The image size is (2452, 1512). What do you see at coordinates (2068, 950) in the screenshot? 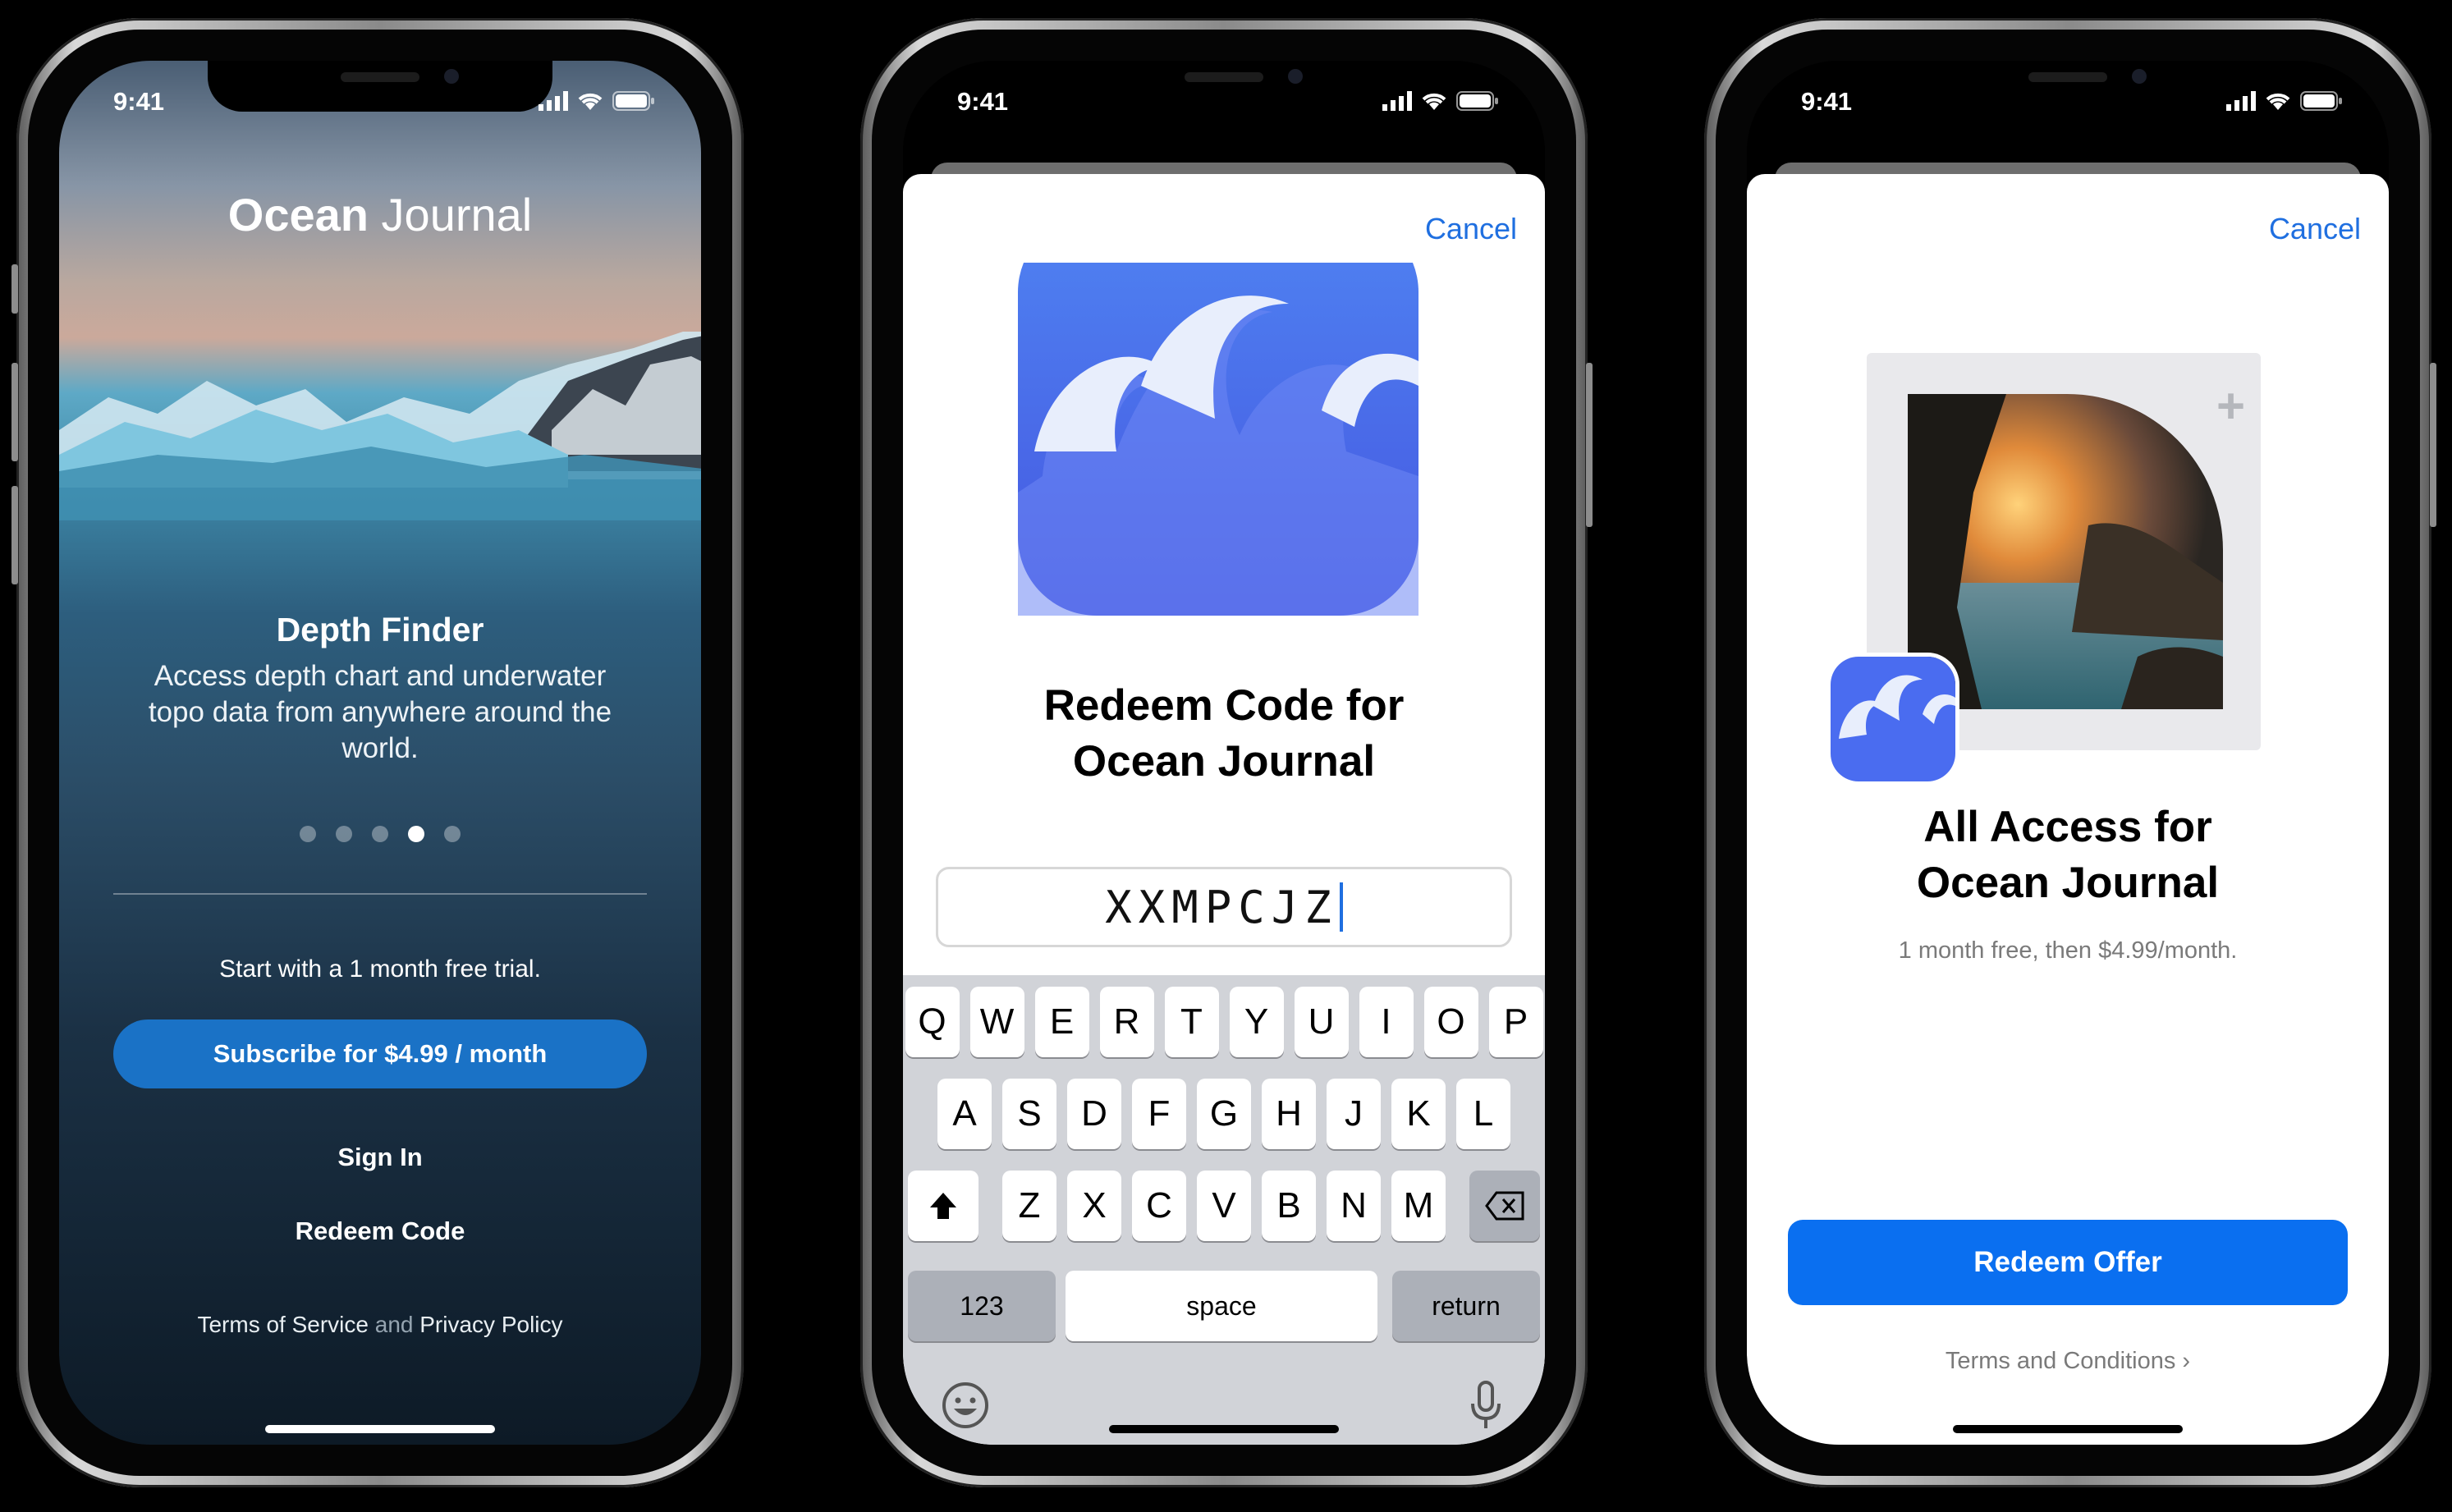
I see `offer-price-text: 1 month free, then $4.99/month.` at bounding box center [2068, 950].